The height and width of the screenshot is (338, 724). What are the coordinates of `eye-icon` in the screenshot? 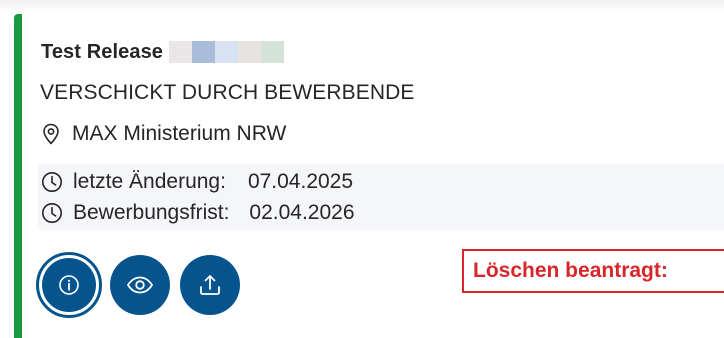 It's located at (140, 285).